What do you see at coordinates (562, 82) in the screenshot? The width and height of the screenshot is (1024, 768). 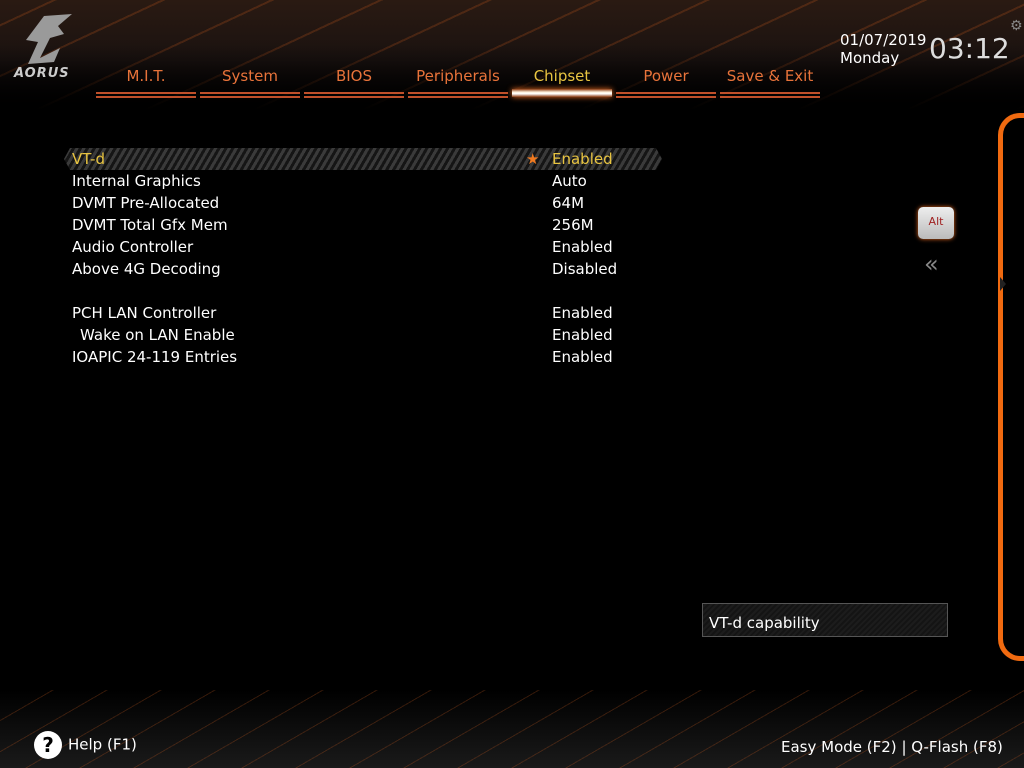 I see `tab-chipset: Chipset` at bounding box center [562, 82].